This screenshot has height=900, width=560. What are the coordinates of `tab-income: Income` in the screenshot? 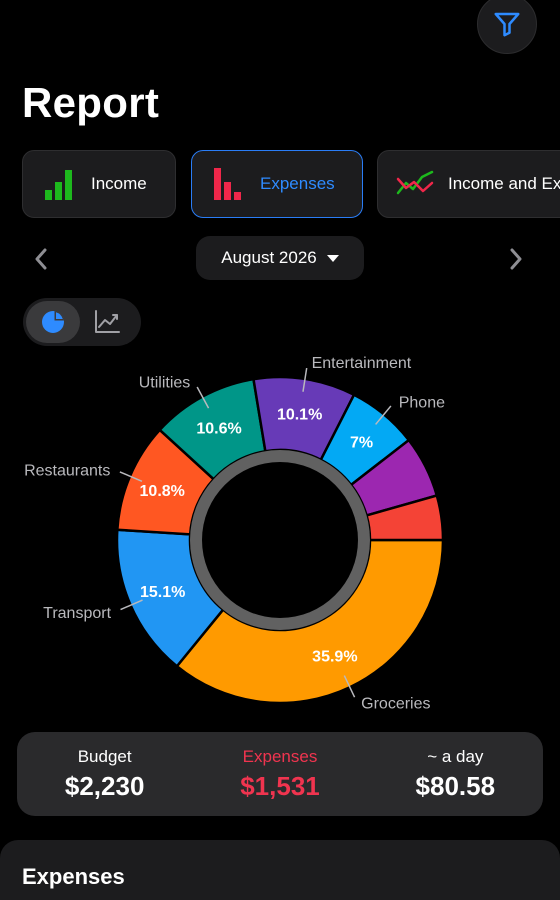 It's located at (99, 184).